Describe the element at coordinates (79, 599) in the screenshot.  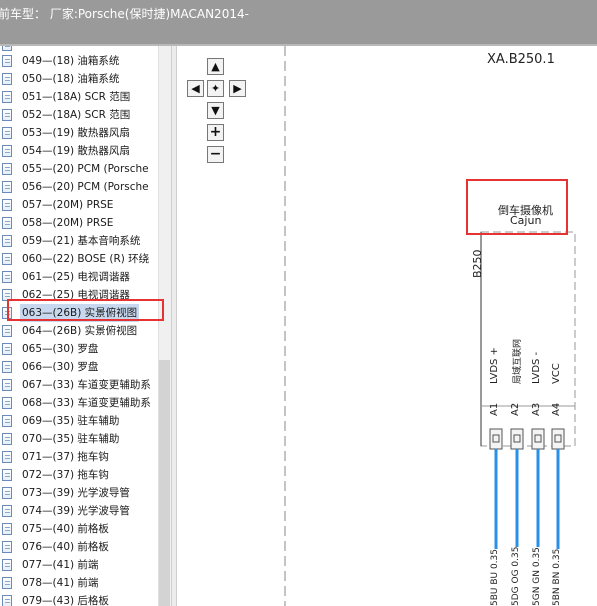
I see `tree-item: 079—(43) 后格板` at that location.